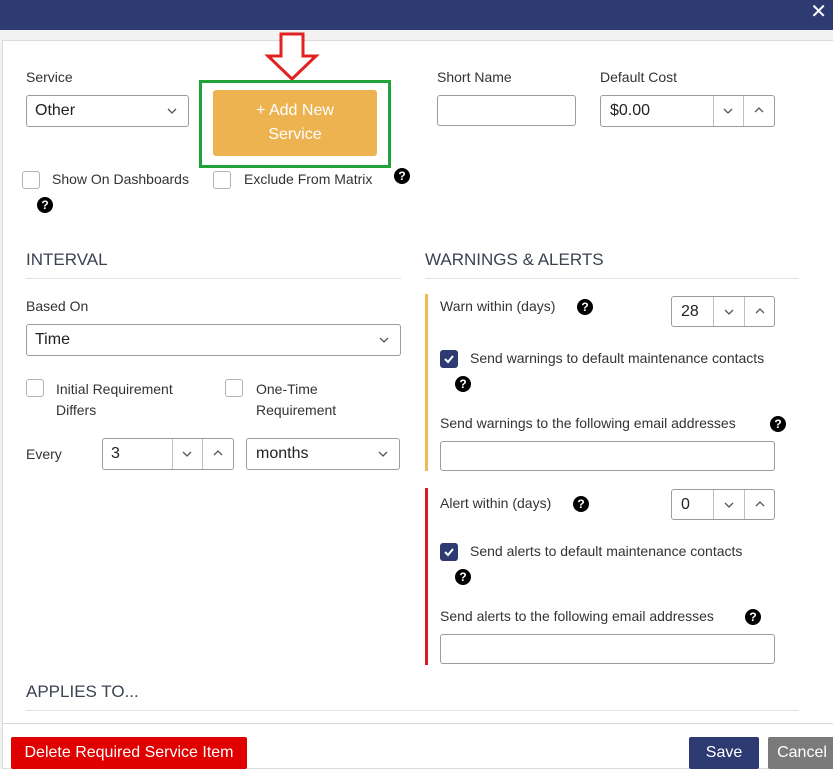 The height and width of the screenshot is (769, 833). I want to click on down-arrow-icon, so click(292, 57).